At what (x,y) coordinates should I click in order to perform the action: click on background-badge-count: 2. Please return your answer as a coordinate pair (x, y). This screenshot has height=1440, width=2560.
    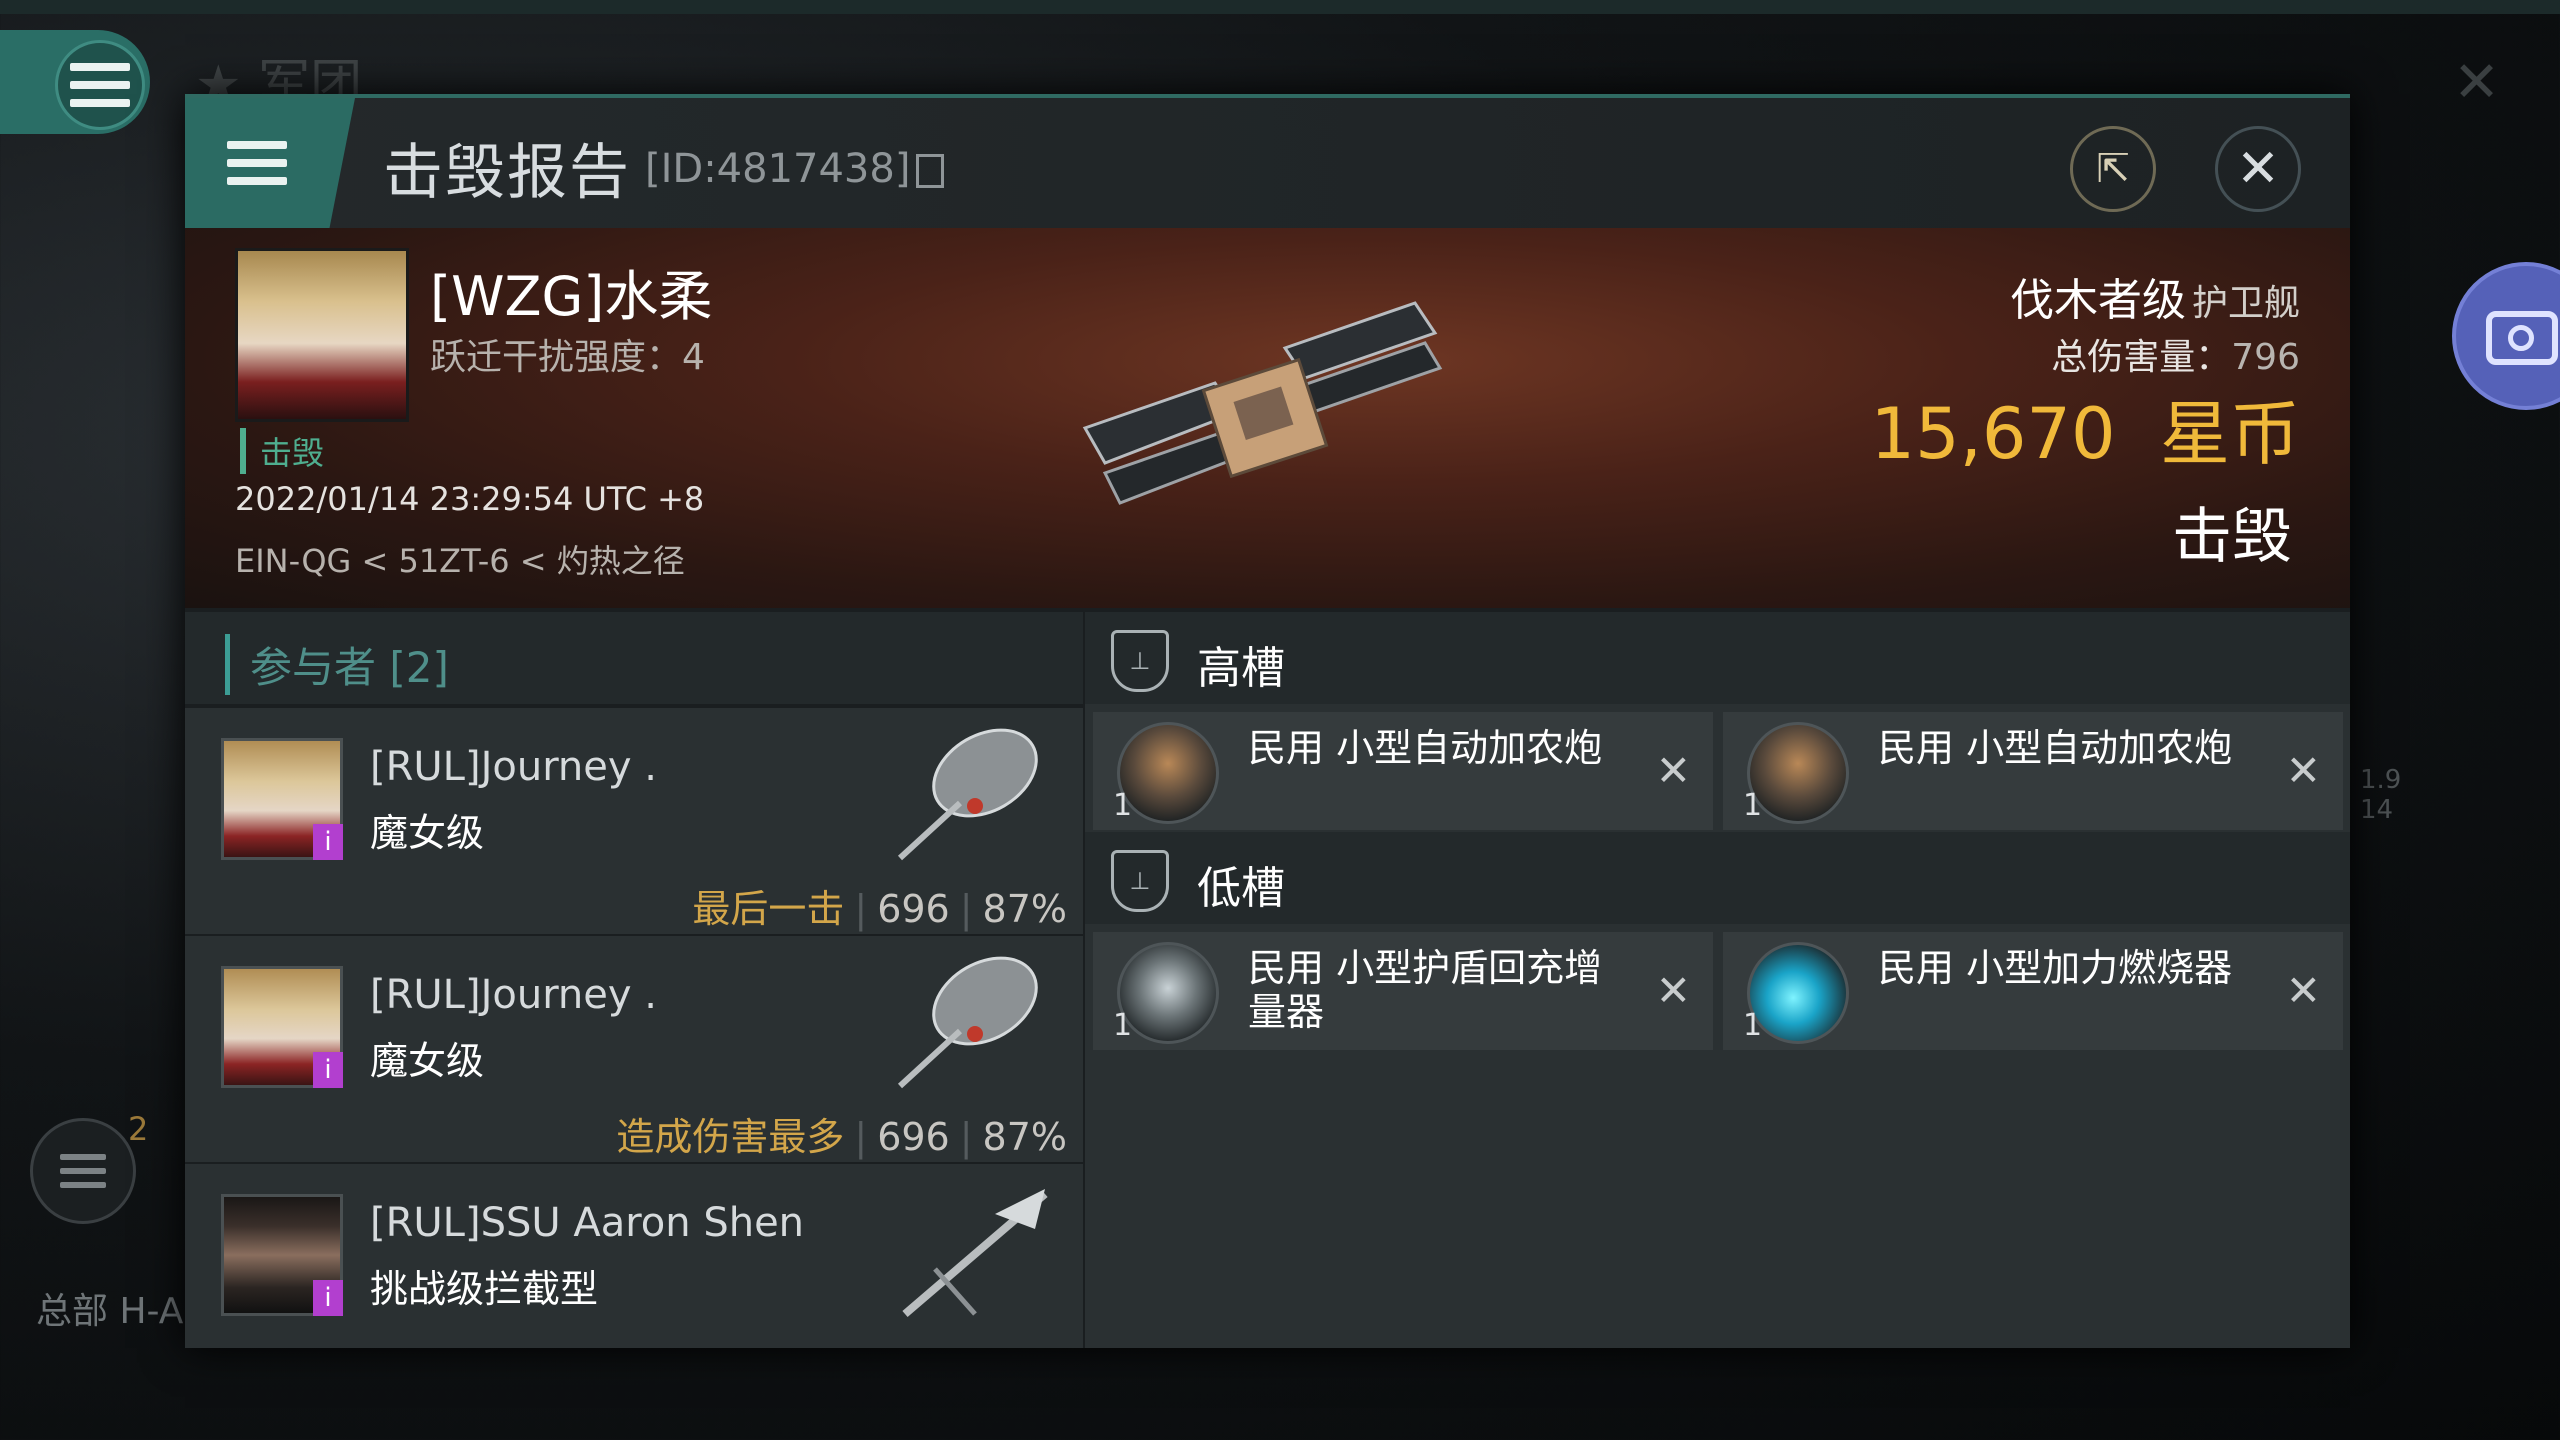
    Looking at the image, I should click on (138, 1129).